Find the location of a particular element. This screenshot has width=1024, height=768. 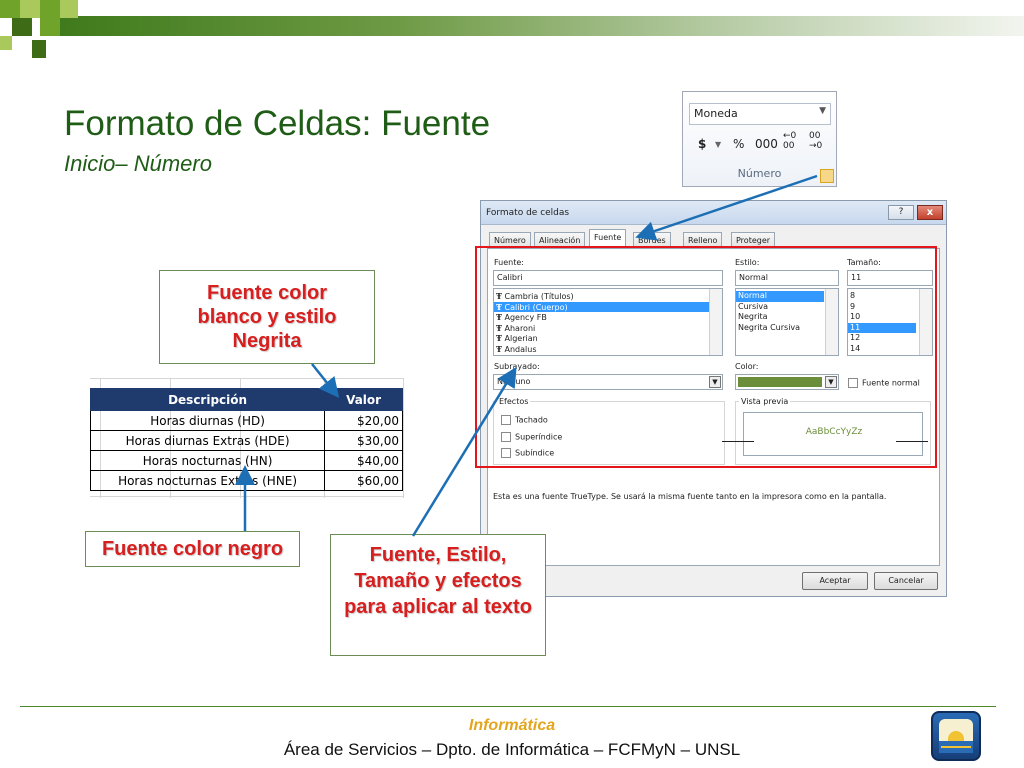

arrow-to-header is located at coordinates (325, 380).